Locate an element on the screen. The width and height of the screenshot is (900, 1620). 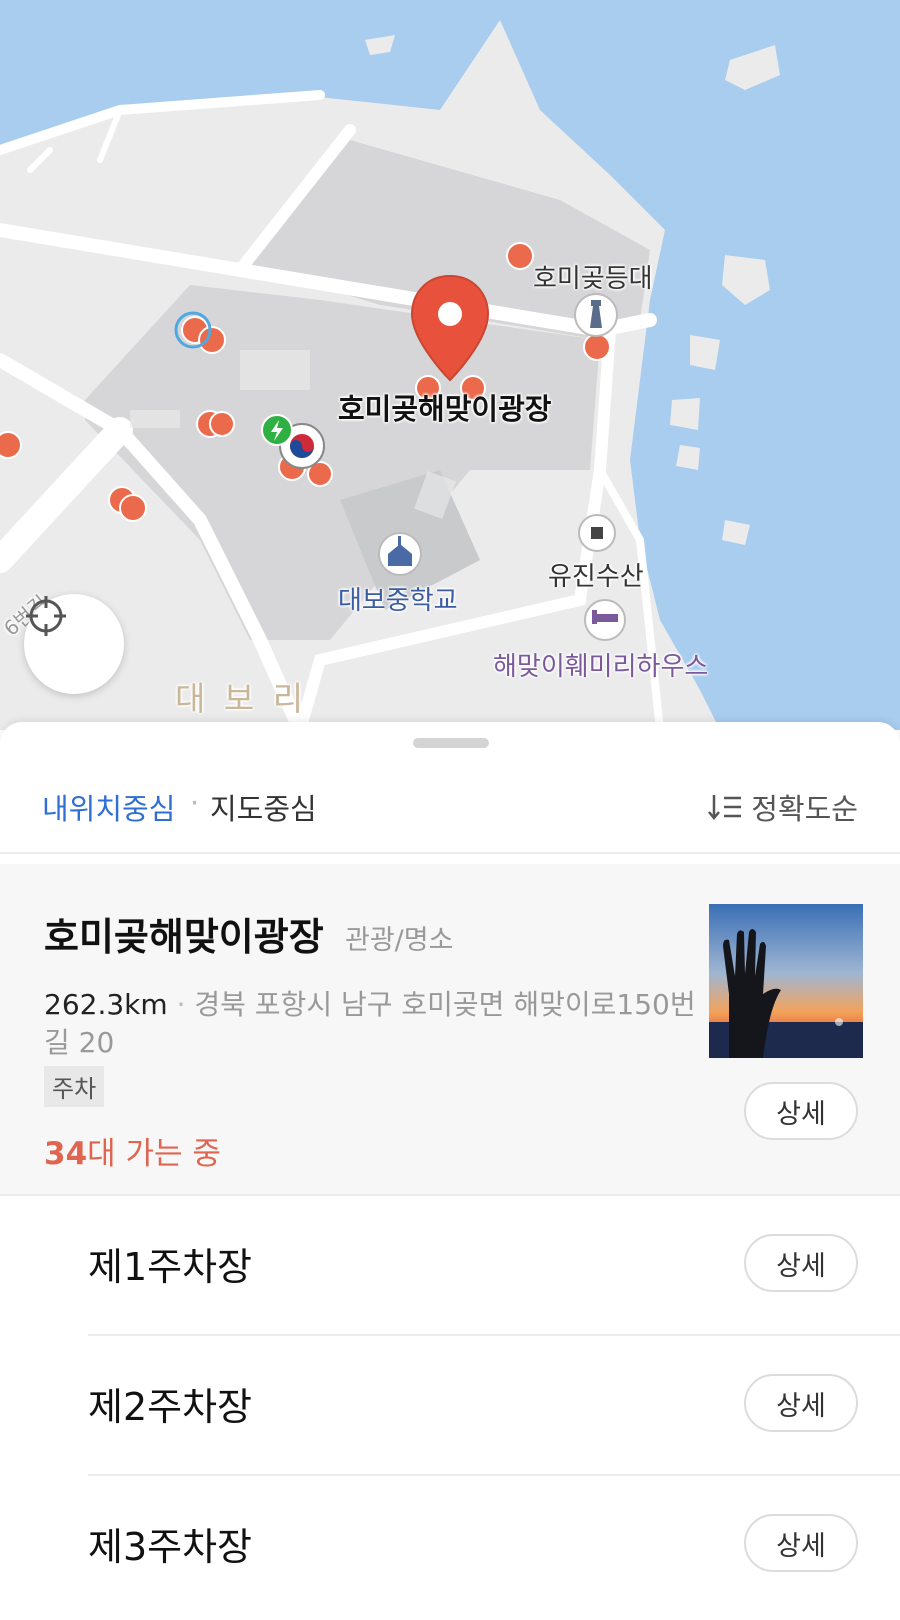
locate-me-button is located at coordinates (74, 644).